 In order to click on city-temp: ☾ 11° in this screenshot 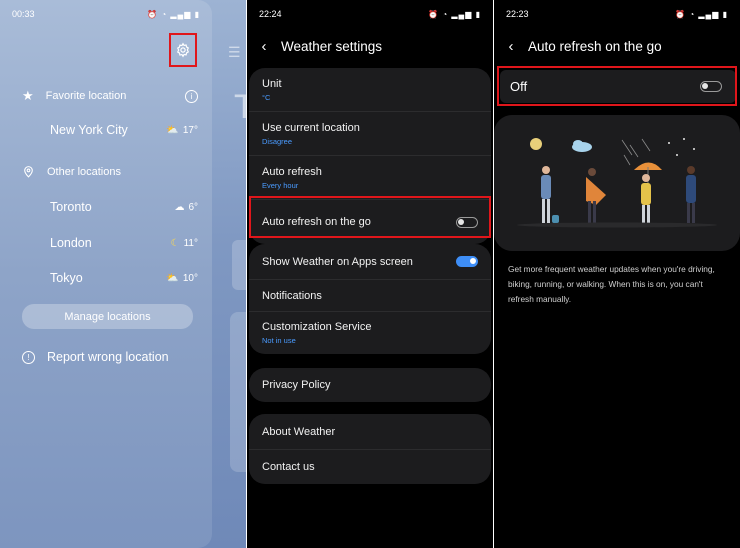, I will do `click(184, 243)`.